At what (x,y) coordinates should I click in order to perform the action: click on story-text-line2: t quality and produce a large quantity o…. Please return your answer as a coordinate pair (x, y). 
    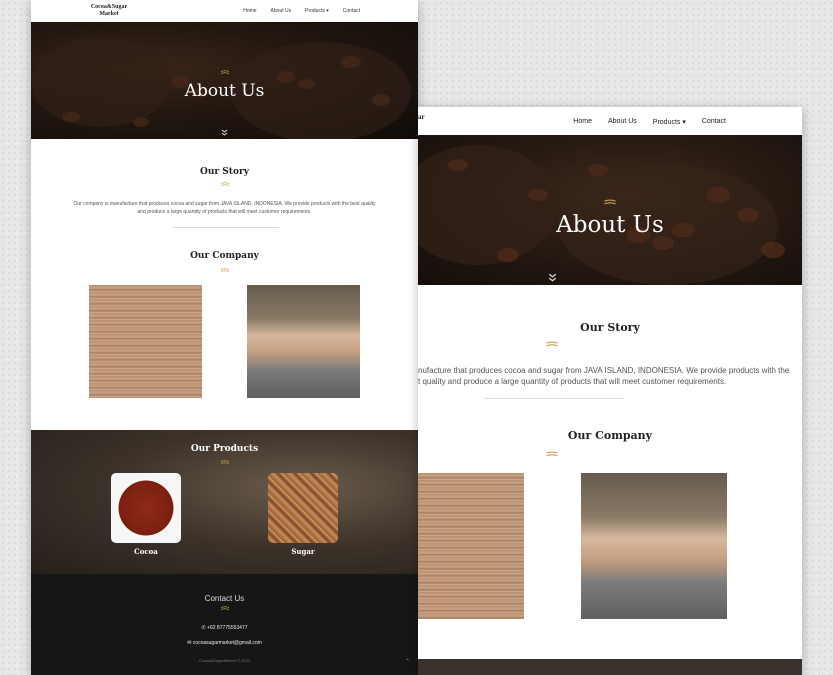
    Looking at the image, I should click on (572, 381).